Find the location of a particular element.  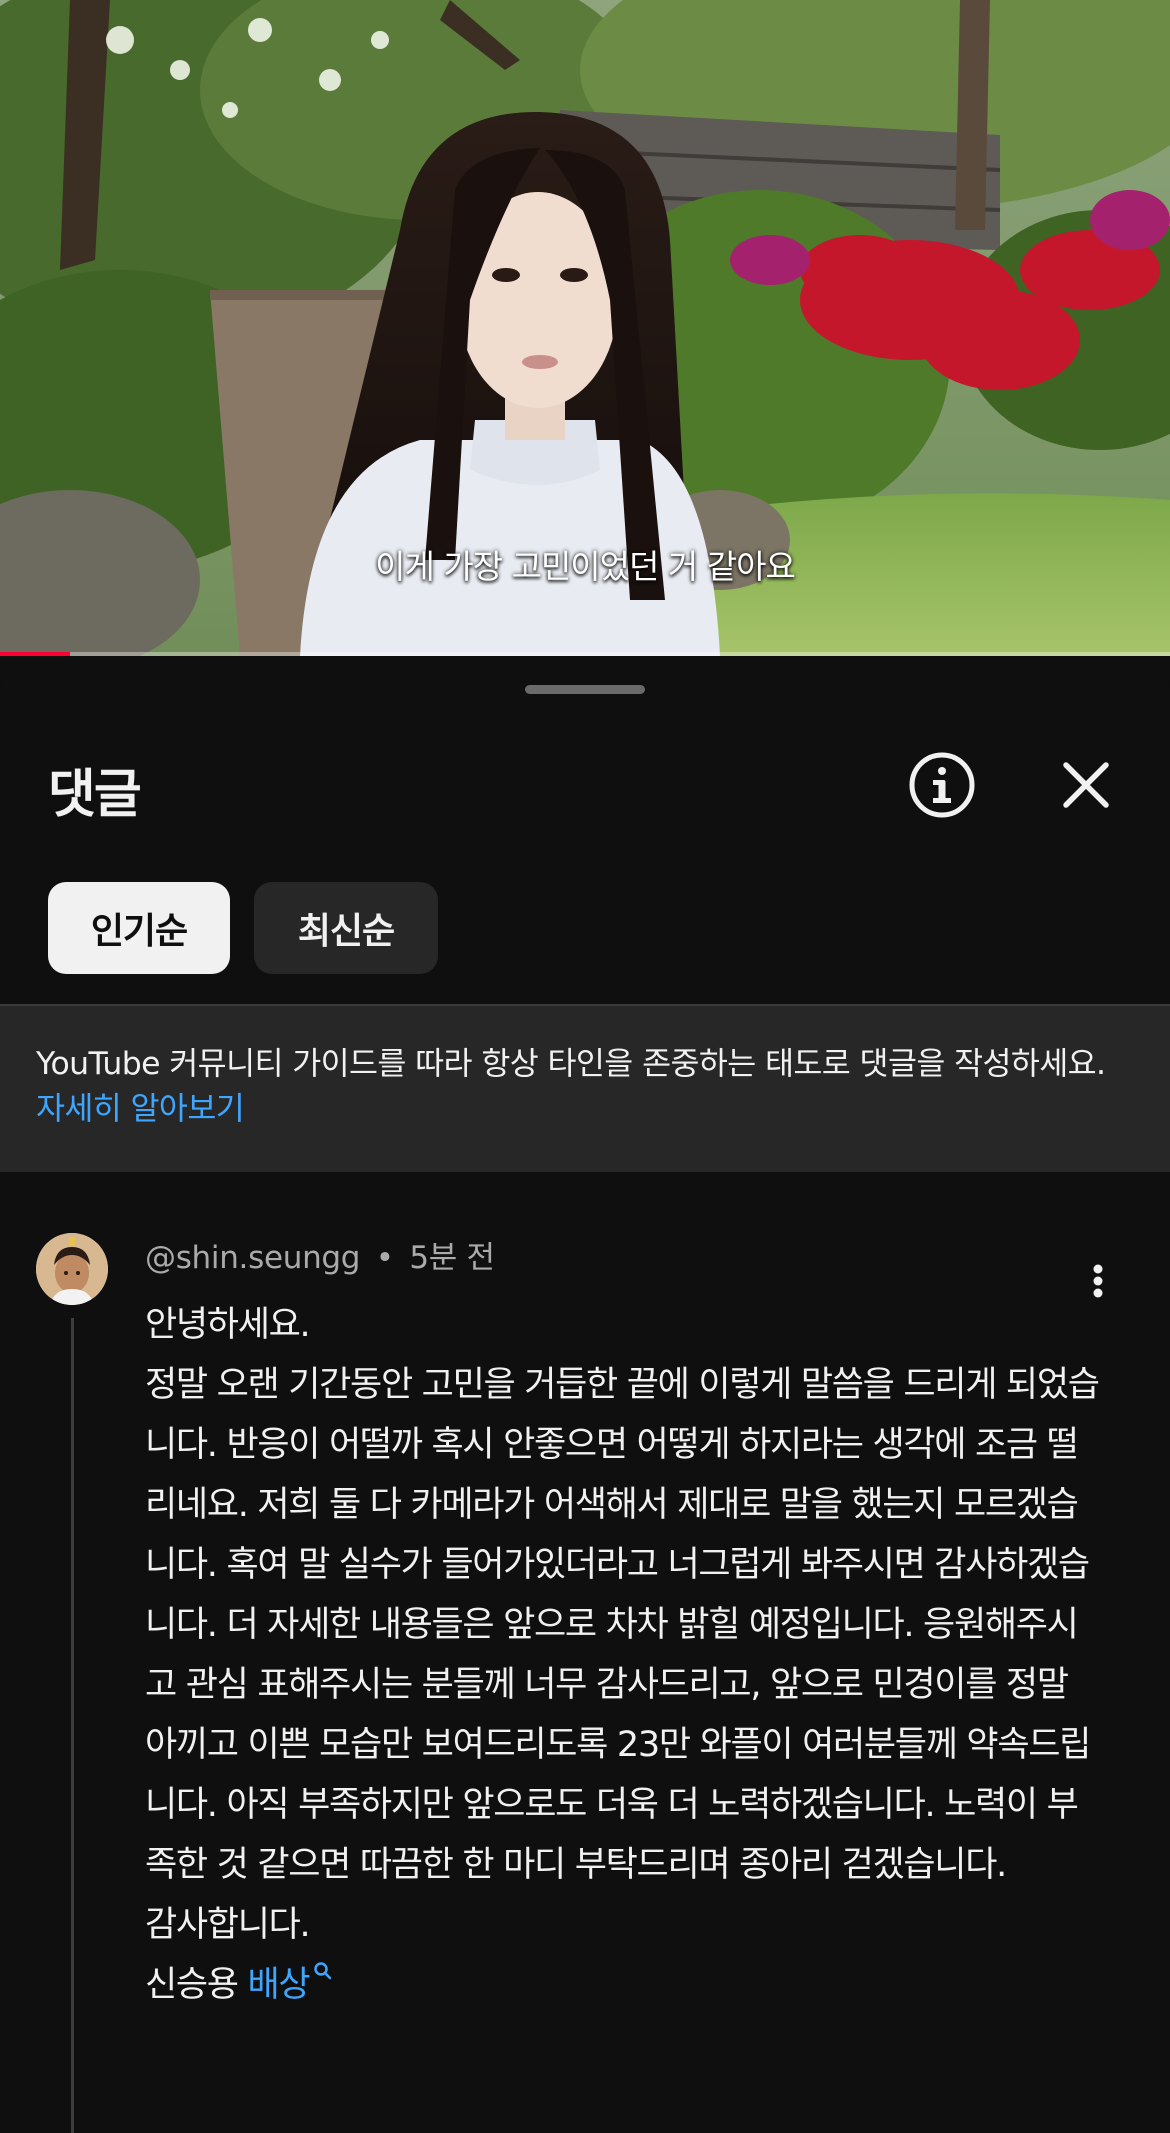

sort-chip-popular: 인기순 is located at coordinates (139, 928).